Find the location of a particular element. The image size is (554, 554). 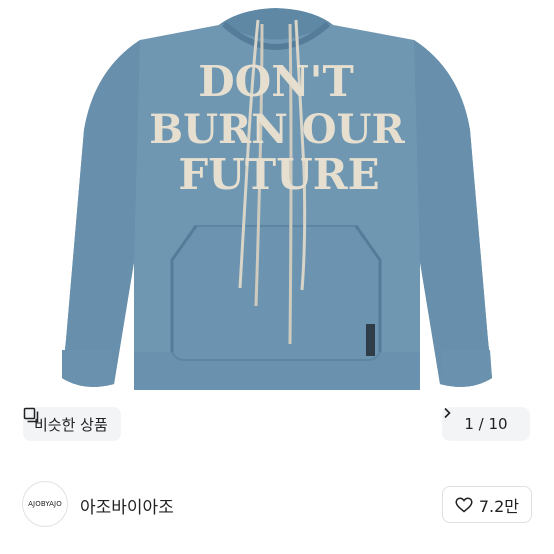

left-cuff is located at coordinates (88, 368).